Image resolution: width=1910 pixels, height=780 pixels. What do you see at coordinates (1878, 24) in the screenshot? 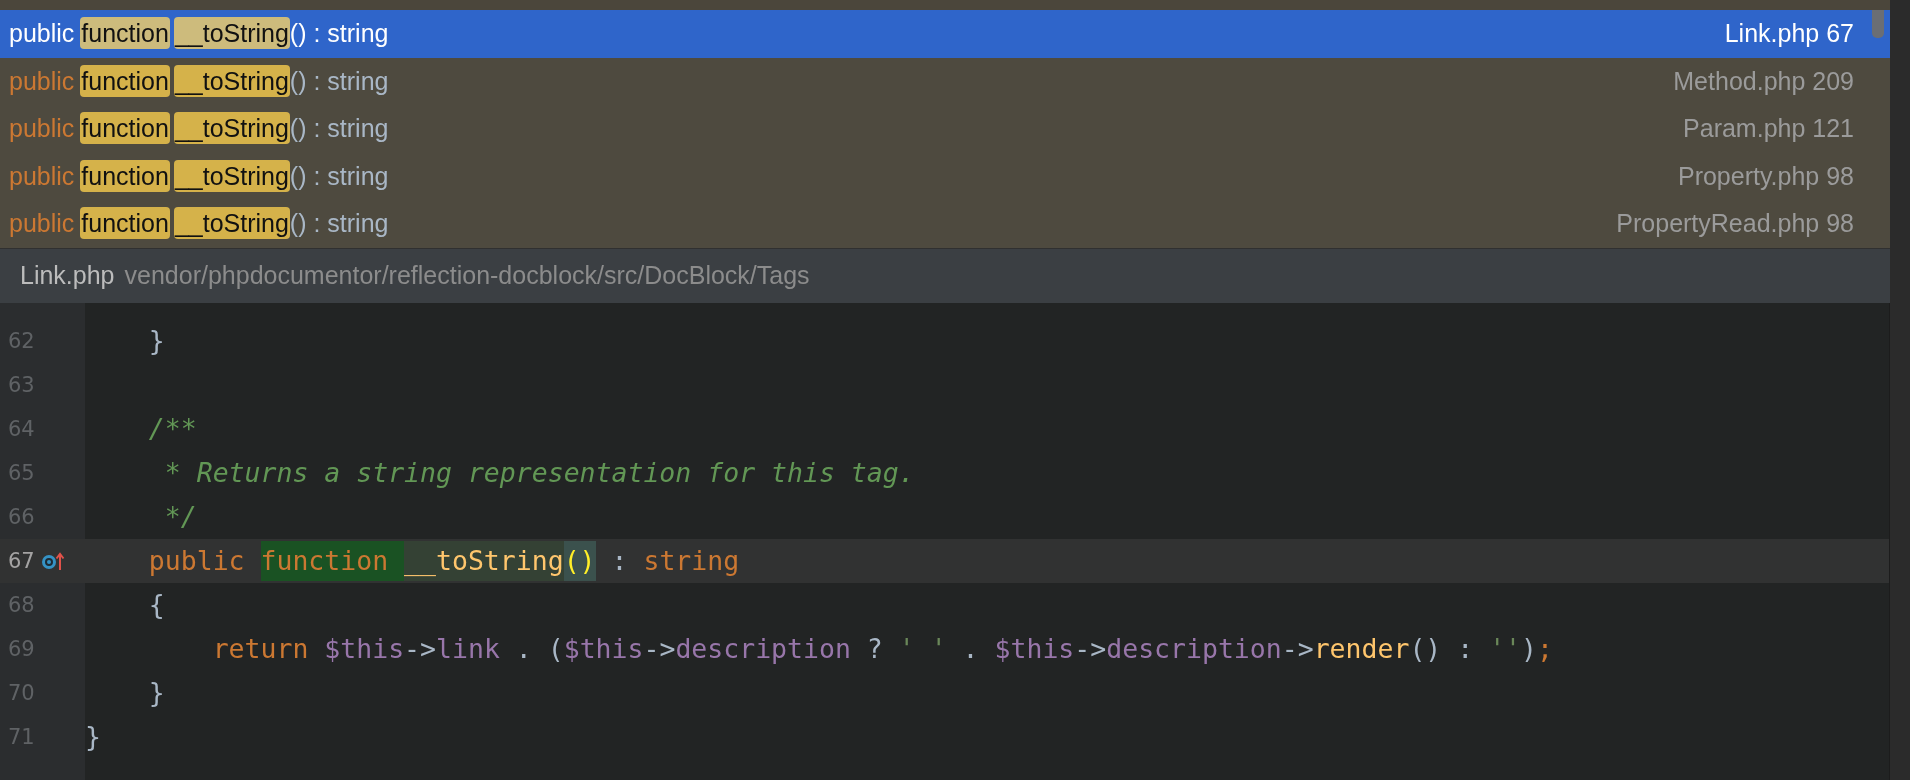
I see `scrollbar-thumb` at bounding box center [1878, 24].